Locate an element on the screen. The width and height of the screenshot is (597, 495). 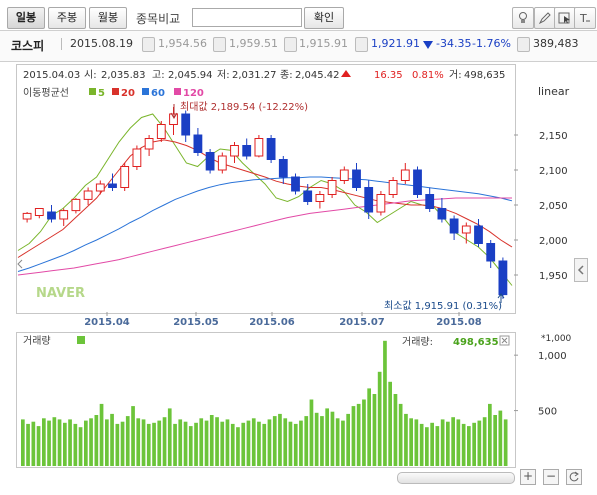
y-tick-label: 2,050 is located at coordinates (553, 206).